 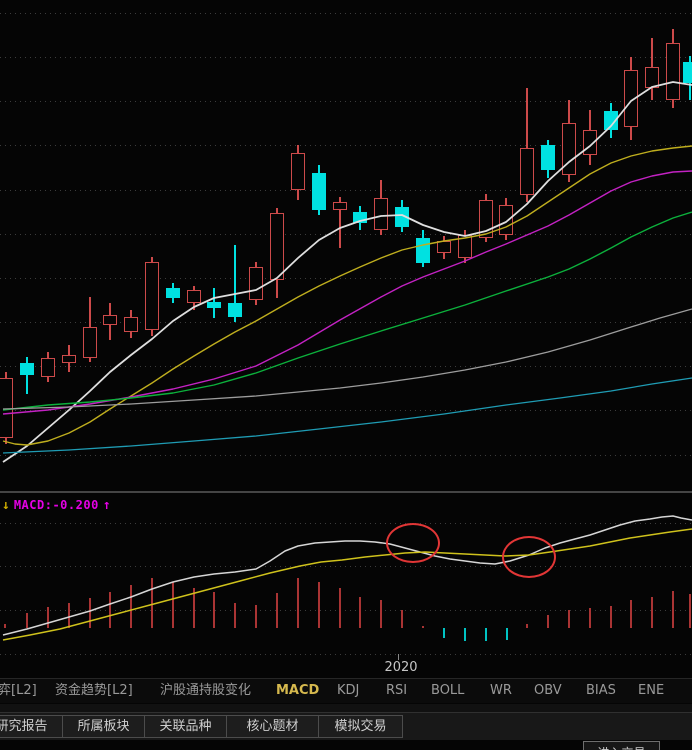 What do you see at coordinates (103, 726) in the screenshot?
I see `function-tab-1: 所属板块` at bounding box center [103, 726].